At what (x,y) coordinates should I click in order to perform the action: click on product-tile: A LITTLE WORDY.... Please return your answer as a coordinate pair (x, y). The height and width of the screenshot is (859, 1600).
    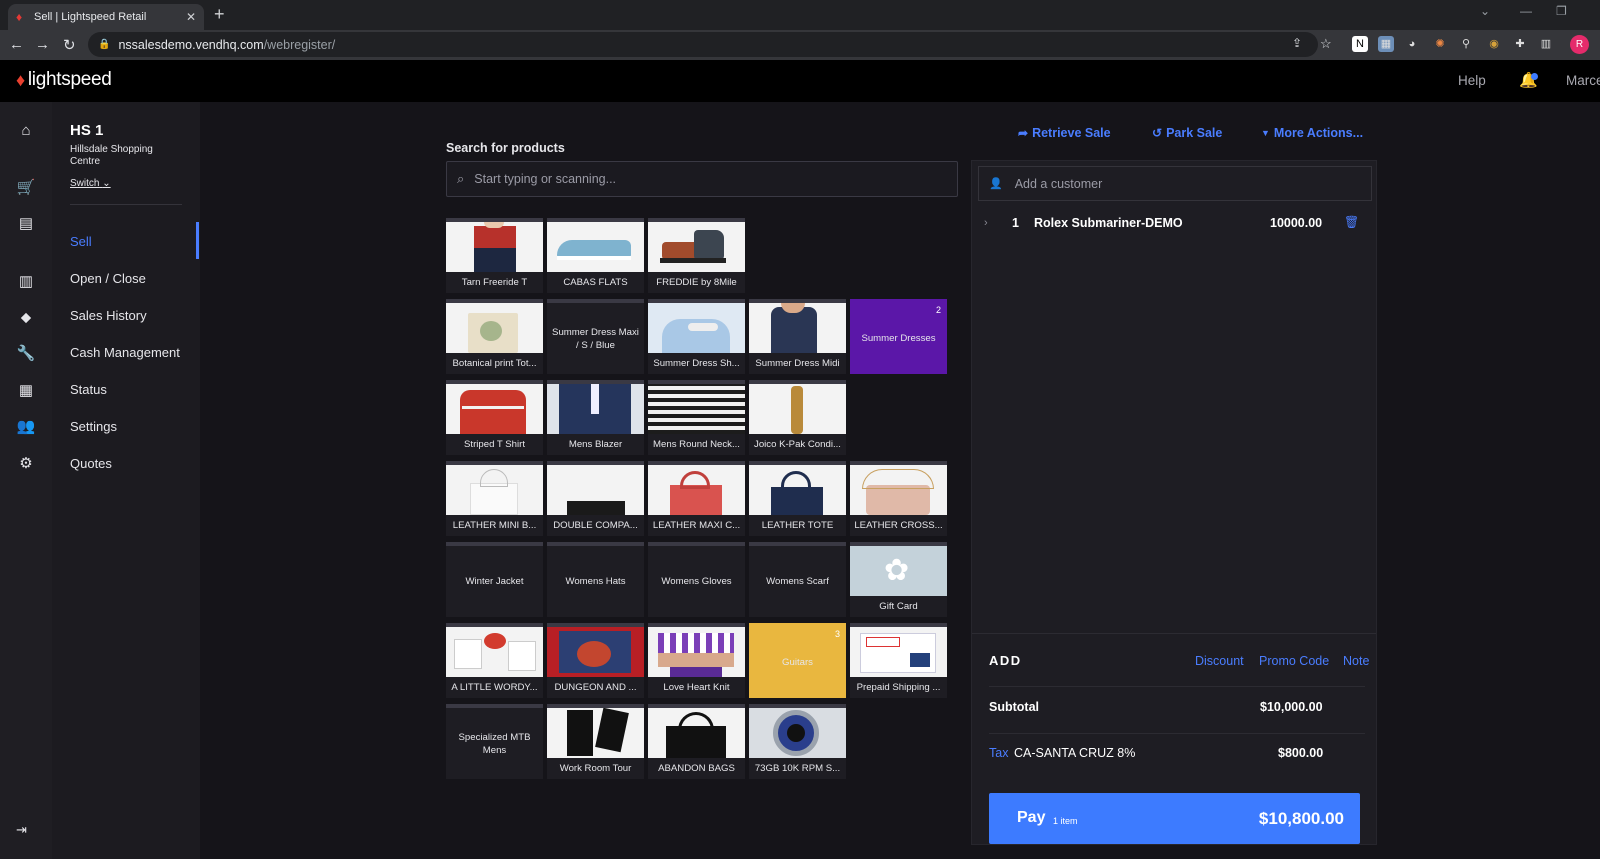
    Looking at the image, I should click on (494, 660).